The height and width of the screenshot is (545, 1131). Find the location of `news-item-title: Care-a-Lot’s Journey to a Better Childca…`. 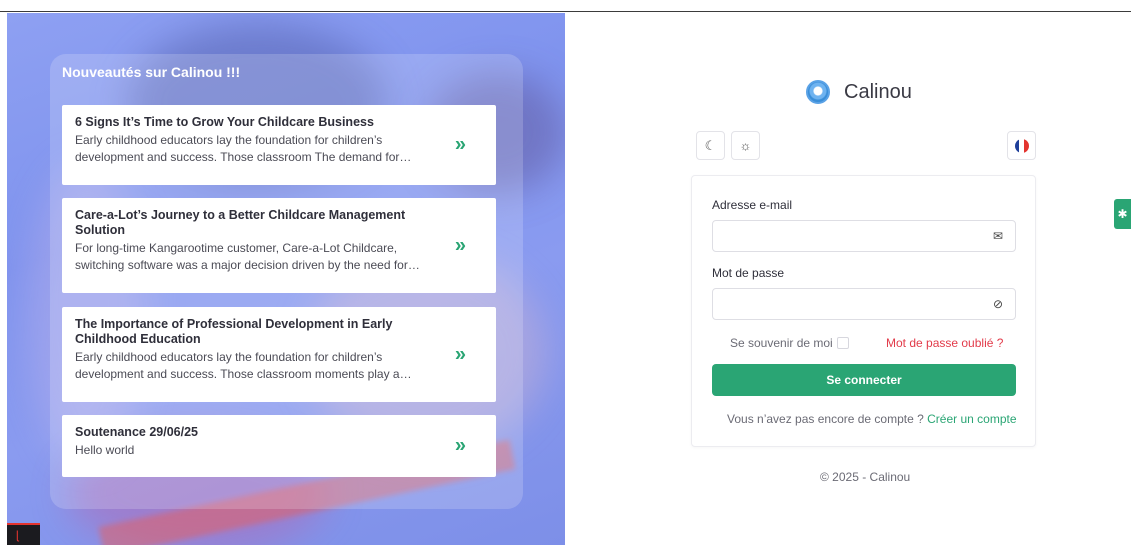

news-item-title: Care-a-Lot’s Journey to a Better Childca… is located at coordinates (240, 222).